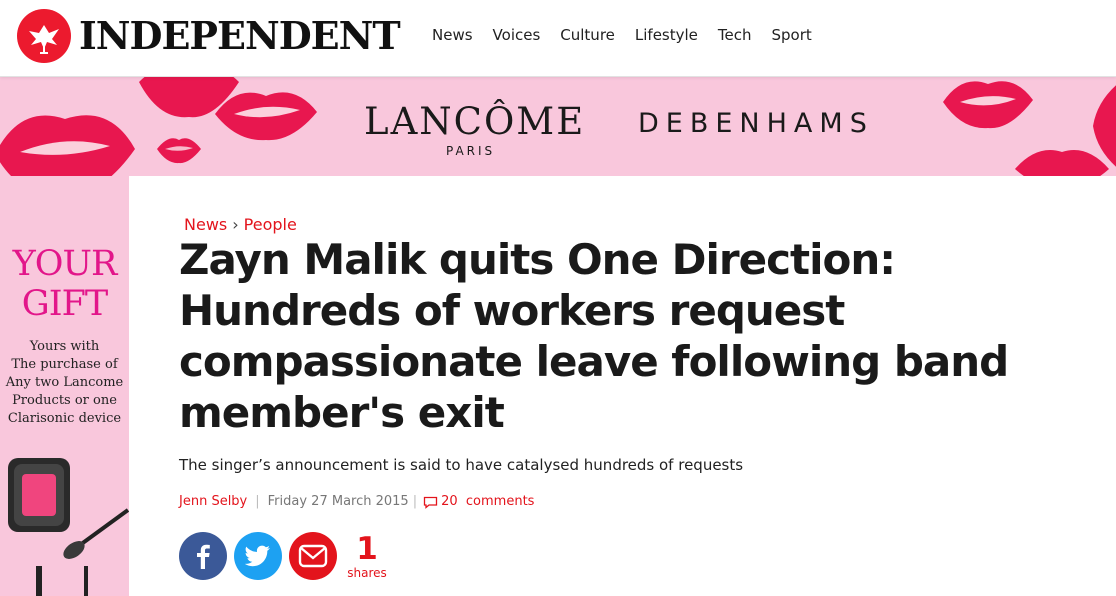 The image size is (1116, 596). Describe the element at coordinates (500, 501) in the screenshot. I see `comments-label: comments` at that location.